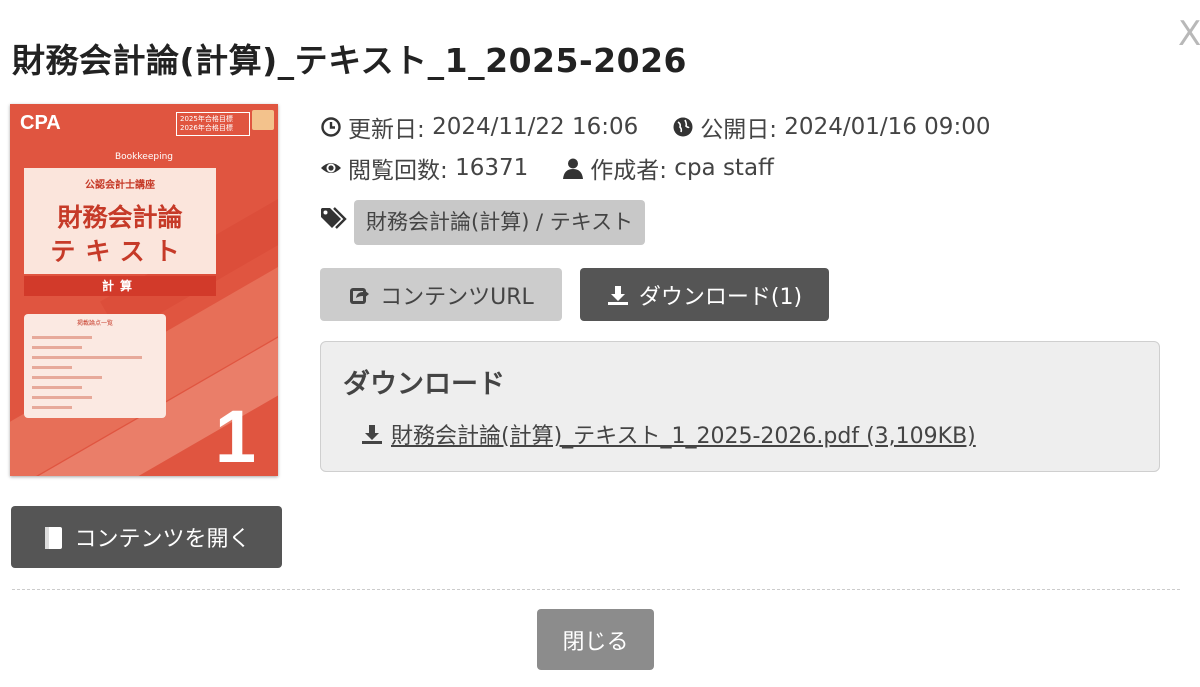  What do you see at coordinates (206, 128) in the screenshot?
I see `cover-year-2: 2026年合格目標` at bounding box center [206, 128].